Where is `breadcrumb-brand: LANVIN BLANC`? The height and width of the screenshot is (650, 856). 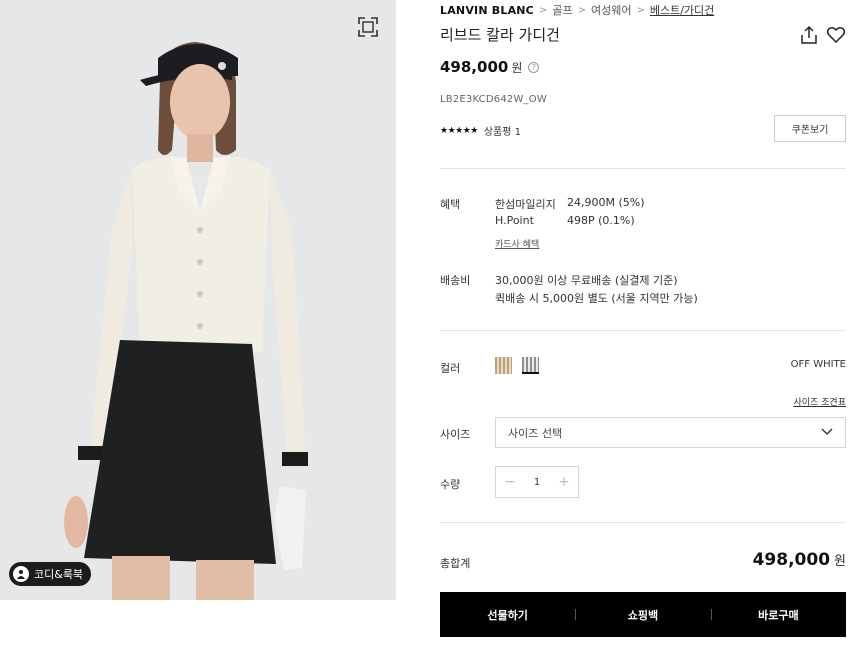
breadcrumb-brand: LANVIN BLANC is located at coordinates (487, 10).